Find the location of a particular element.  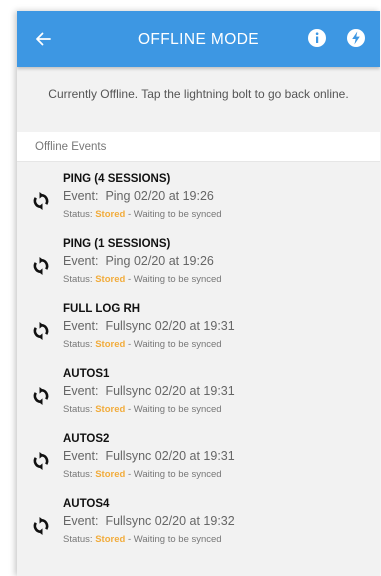

info-button is located at coordinates (317, 38).